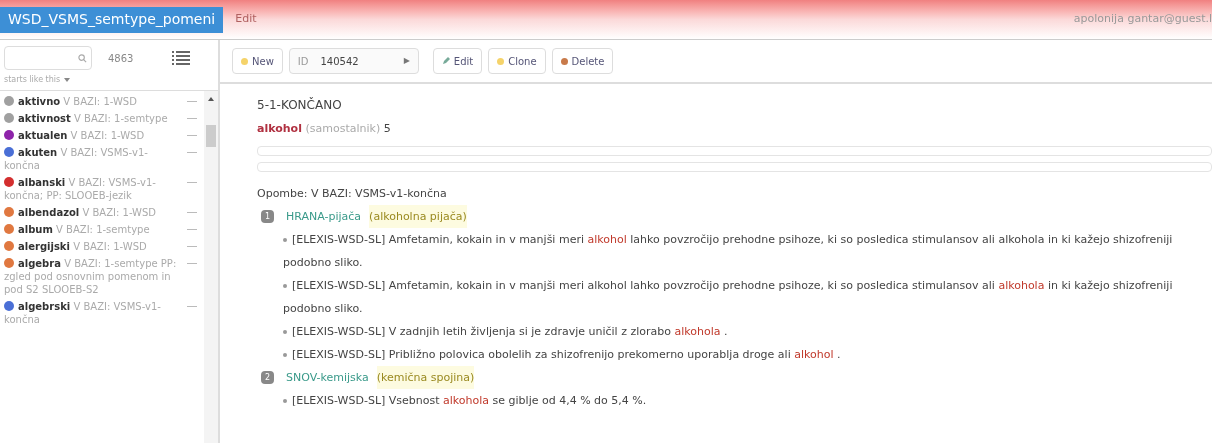 Image resolution: width=1212 pixels, height=443 pixels. What do you see at coordinates (517, 61) in the screenshot?
I see `clone-button: Clone` at bounding box center [517, 61].